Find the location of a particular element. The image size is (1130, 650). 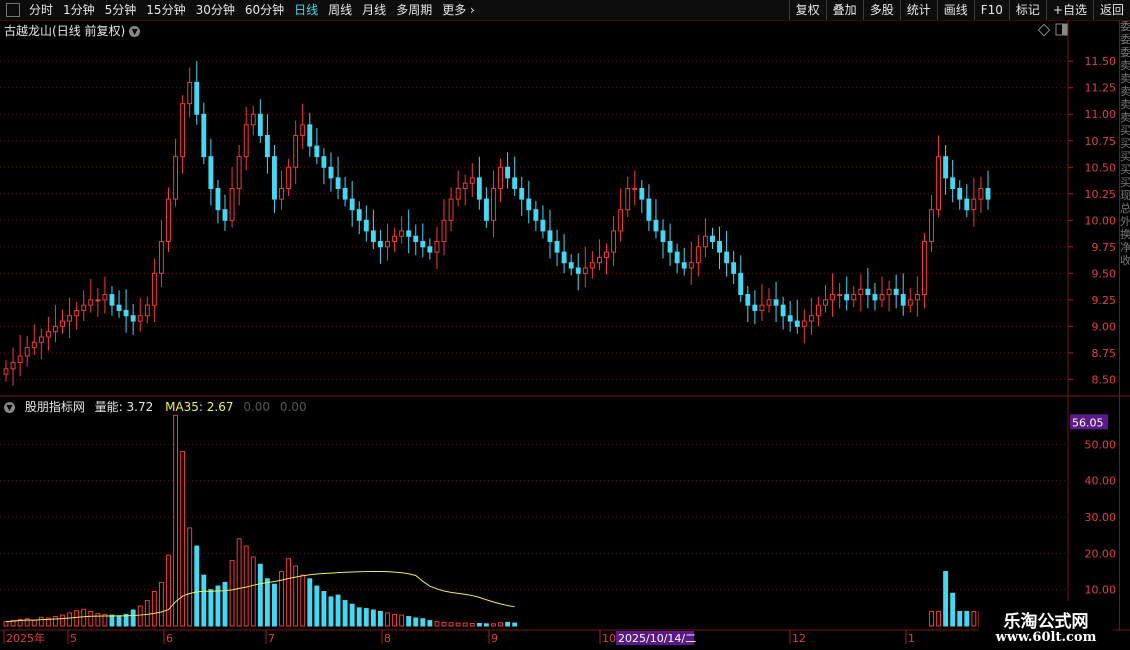

date-label: 8 is located at coordinates (387, 638).